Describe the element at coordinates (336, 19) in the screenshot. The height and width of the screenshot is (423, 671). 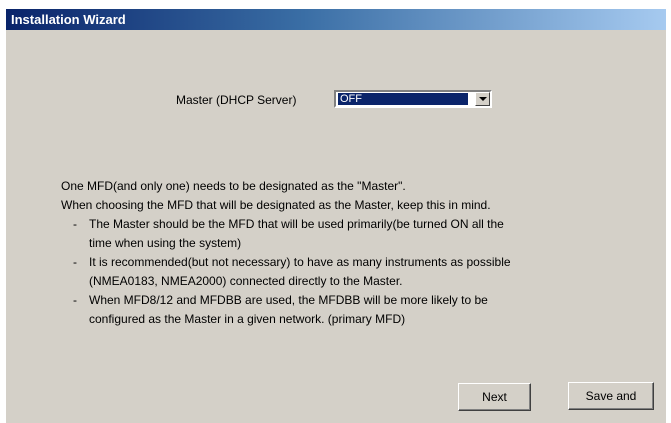
I see `title-bar: Installation Wizard` at that location.